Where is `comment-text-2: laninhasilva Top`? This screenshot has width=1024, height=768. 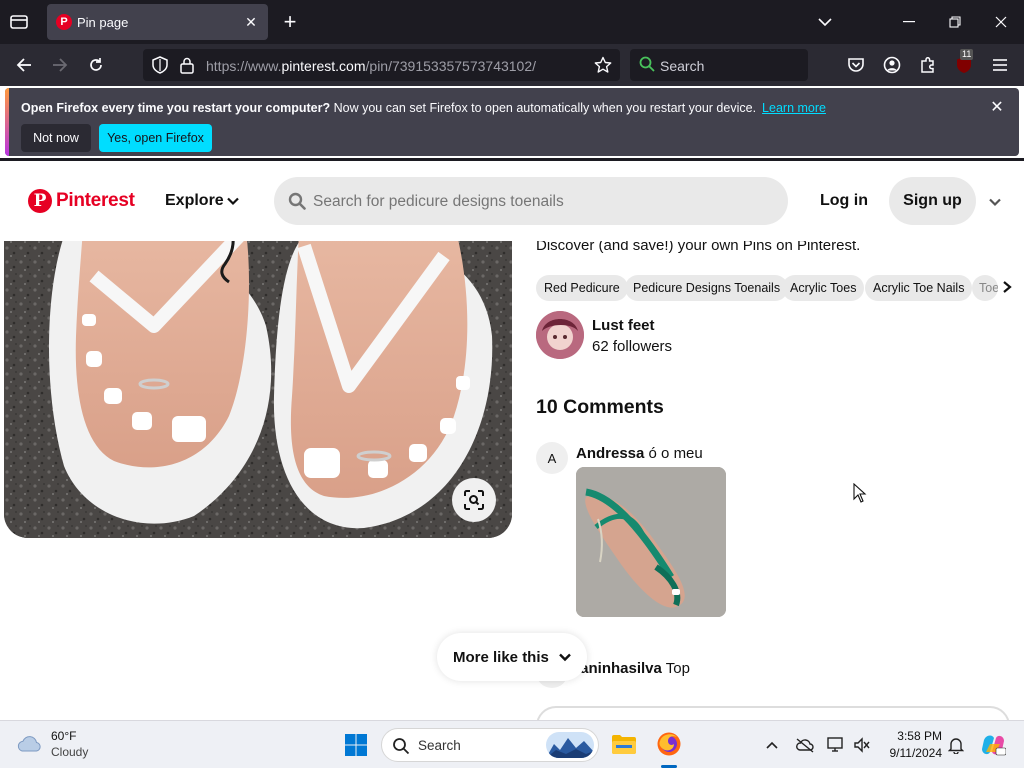 comment-text-2: laninhasilva Top is located at coordinates (633, 668).